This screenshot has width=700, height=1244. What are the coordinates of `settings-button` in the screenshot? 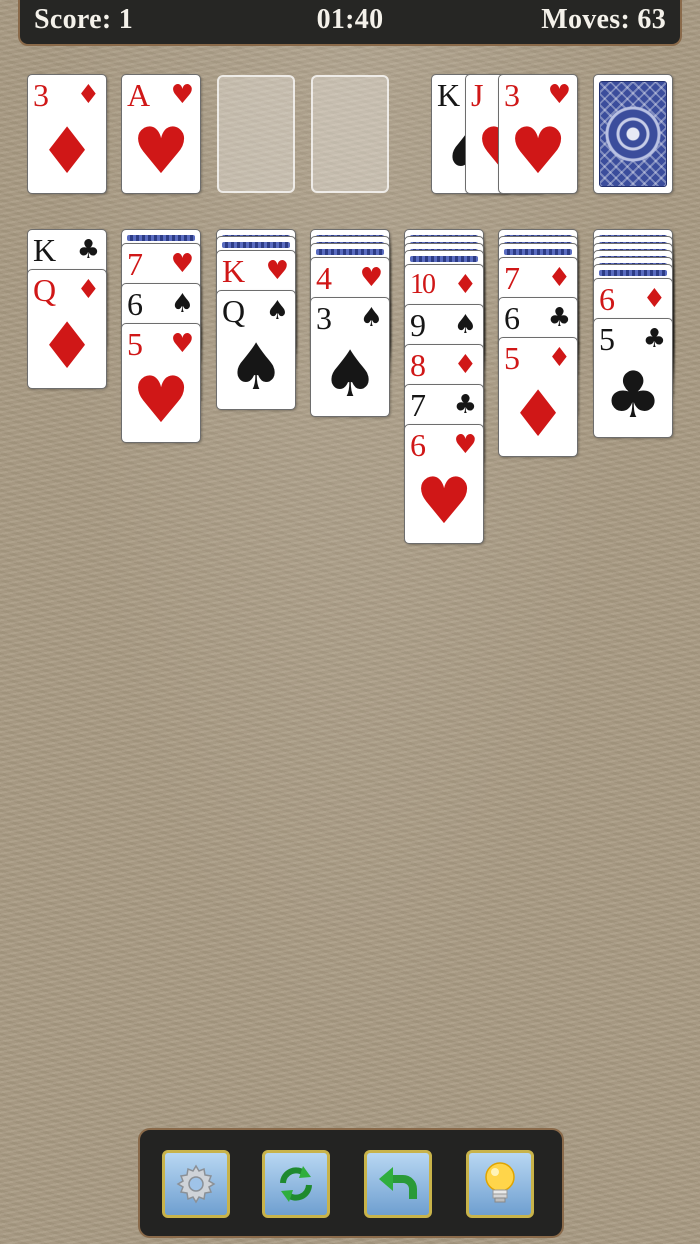 It's located at (196, 1184).